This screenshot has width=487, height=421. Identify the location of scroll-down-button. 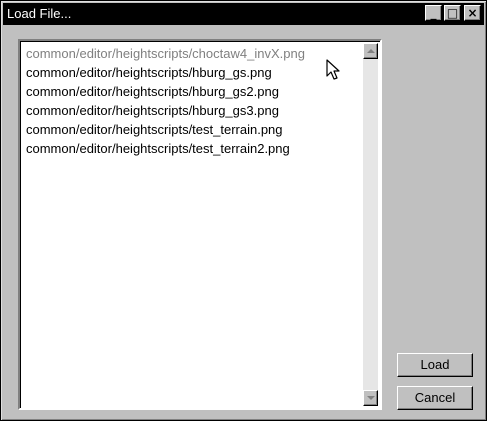
(370, 398).